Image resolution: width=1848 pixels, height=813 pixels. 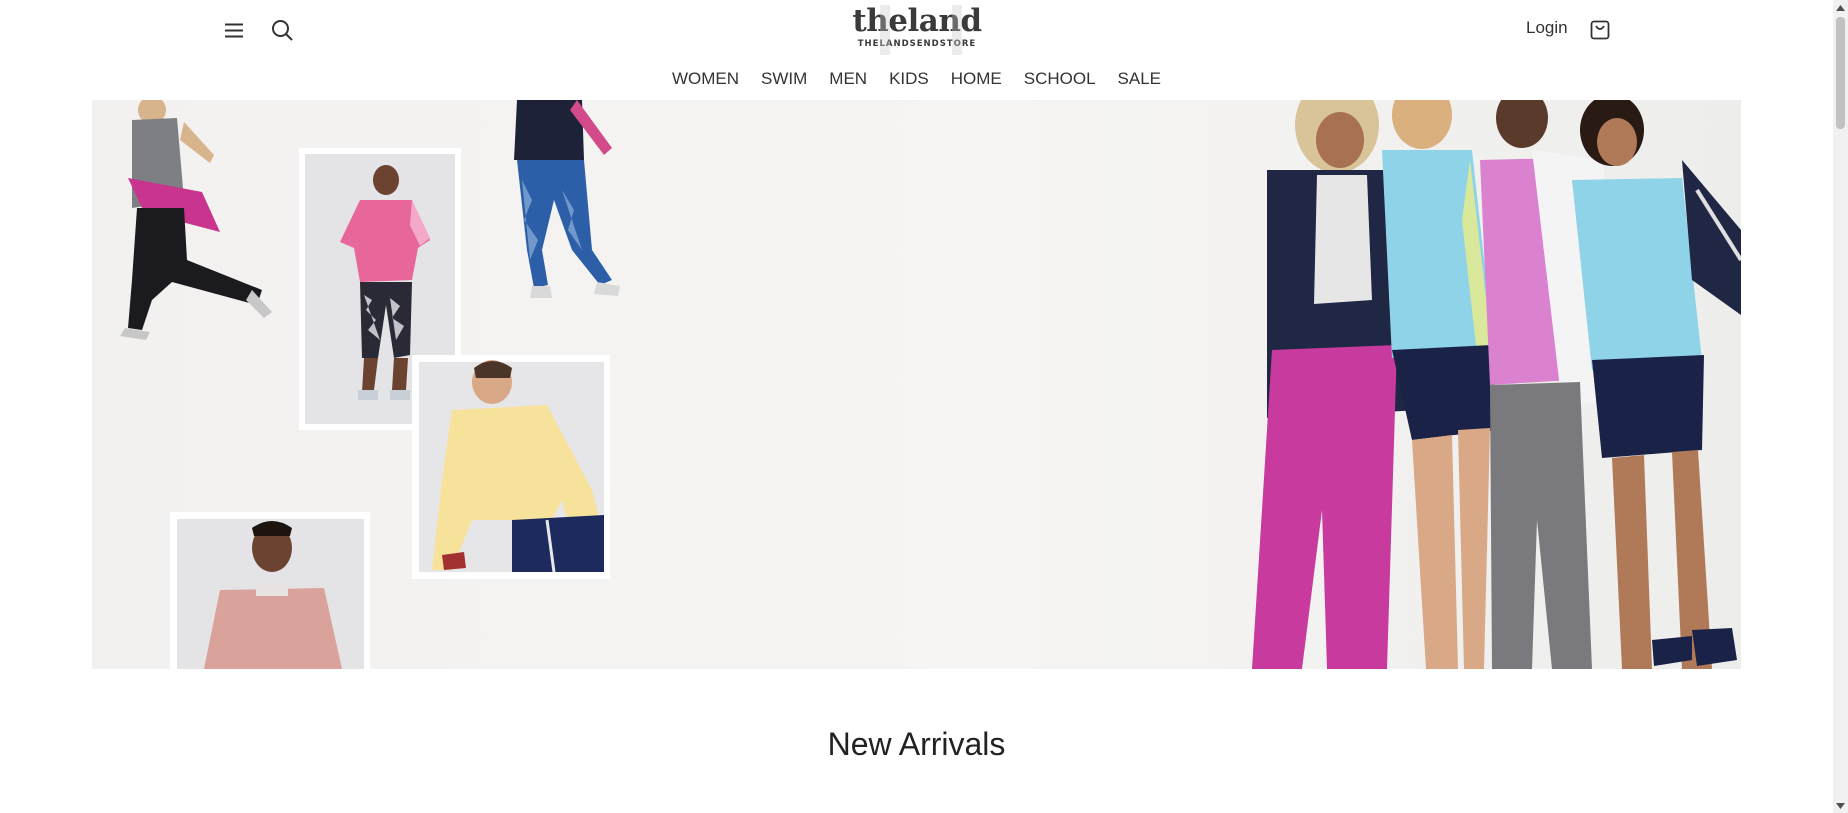 I want to click on logo-subtitle: THELANDSENDSTORE, so click(x=917, y=44).